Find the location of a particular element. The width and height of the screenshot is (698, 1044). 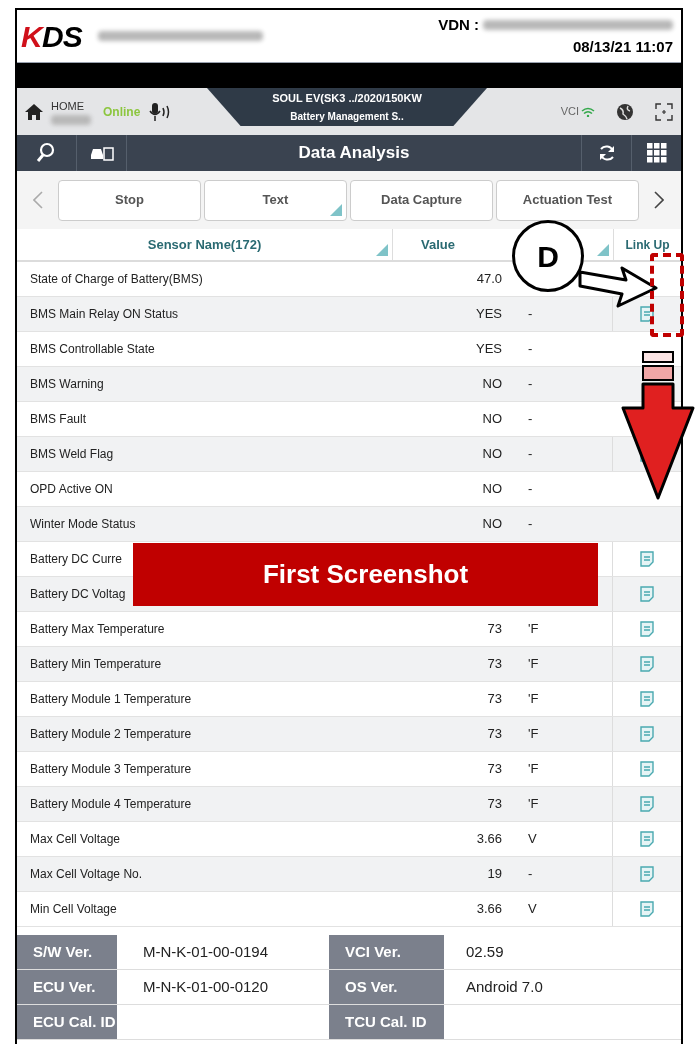

home-icon is located at coordinates (34, 111).